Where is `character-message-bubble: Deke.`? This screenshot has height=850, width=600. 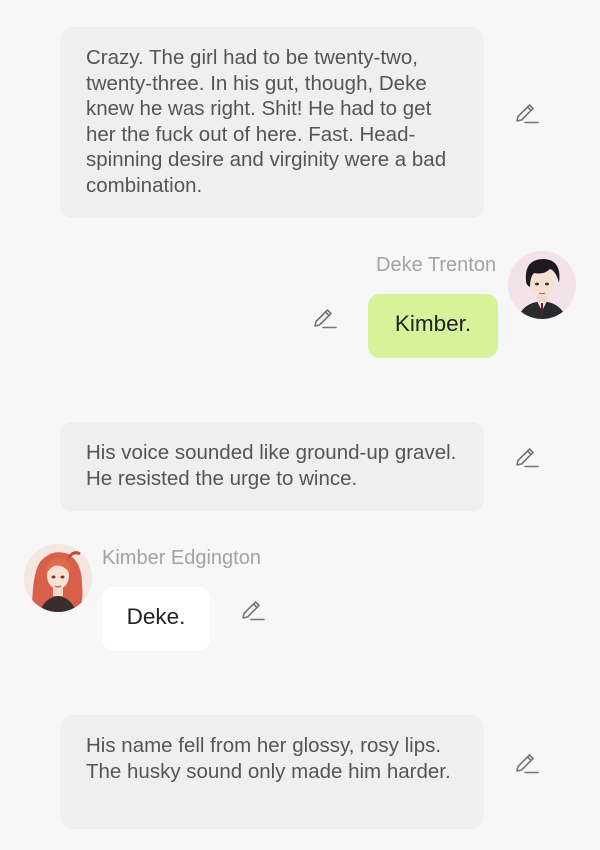
character-message-bubble: Deke. is located at coordinates (156, 619).